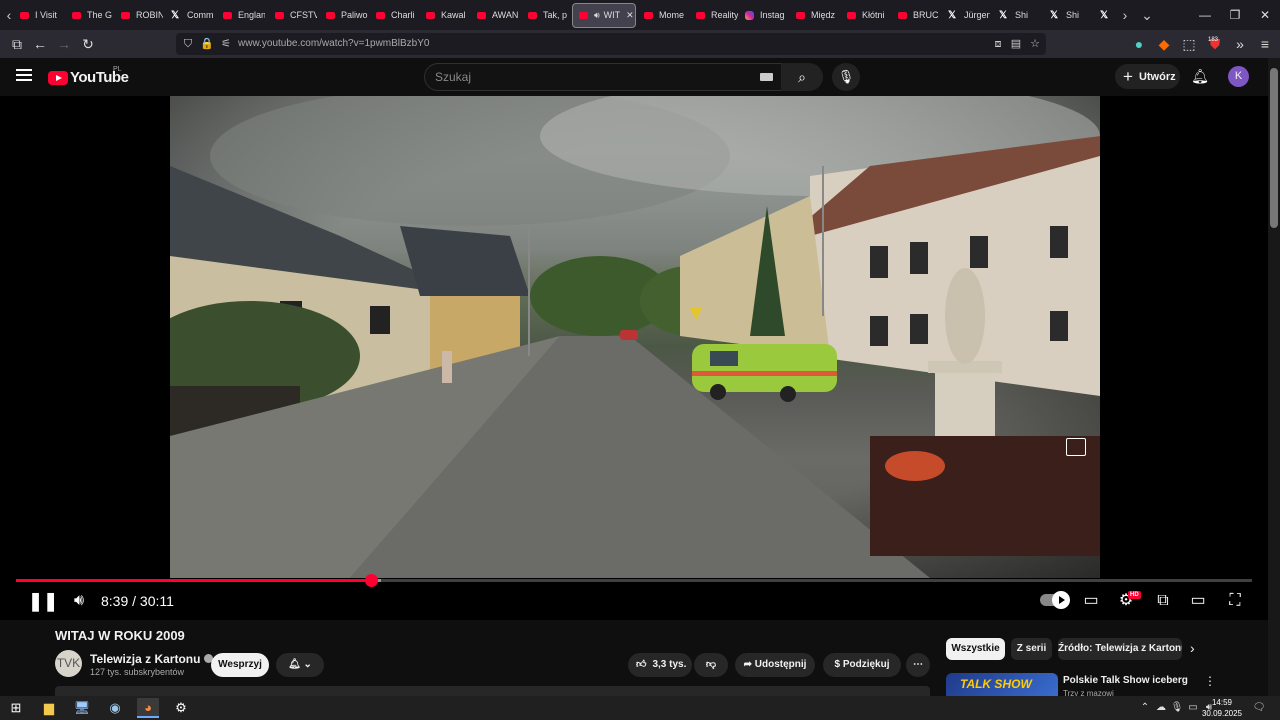 The width and height of the screenshot is (1280, 720). What do you see at coordinates (1193, 708) in the screenshot?
I see `network-icon: ▭` at bounding box center [1193, 708].